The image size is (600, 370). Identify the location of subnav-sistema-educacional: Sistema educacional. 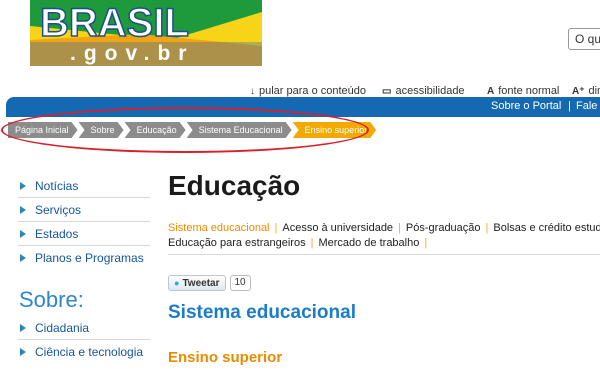
(219, 228).